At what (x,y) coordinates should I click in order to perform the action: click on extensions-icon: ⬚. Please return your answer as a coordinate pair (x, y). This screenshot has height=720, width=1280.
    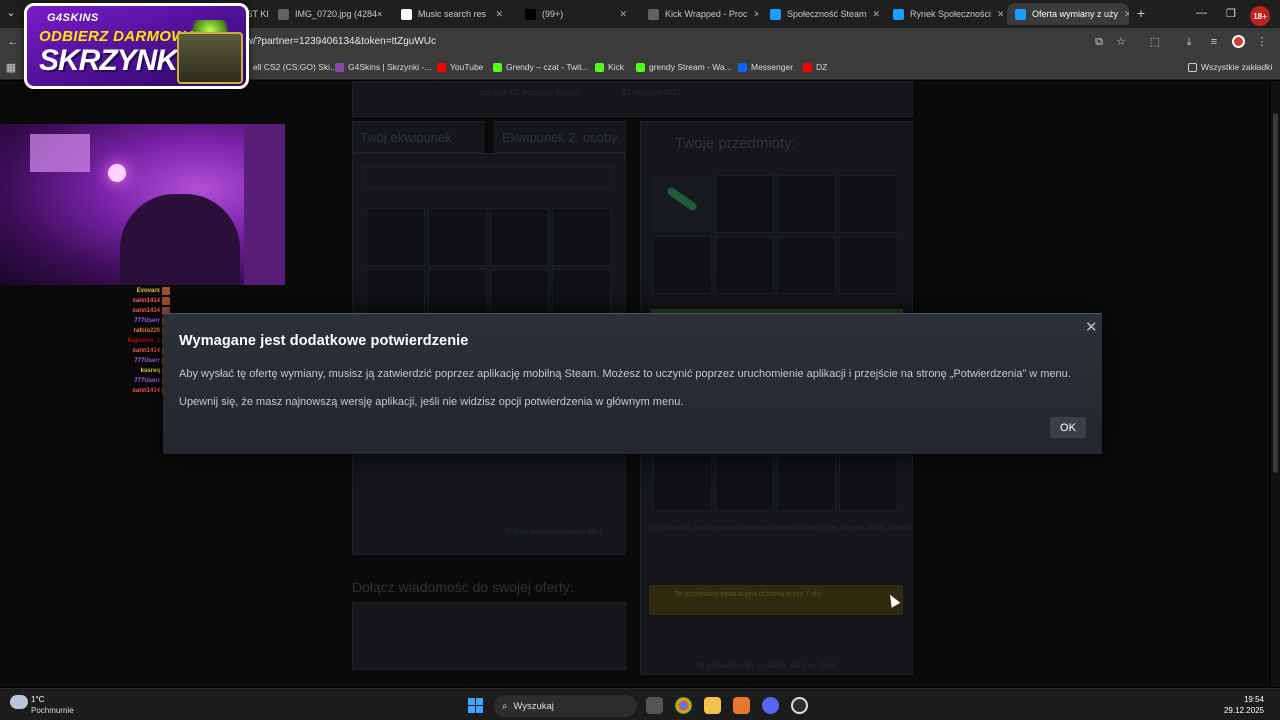
    Looking at the image, I should click on (1155, 42).